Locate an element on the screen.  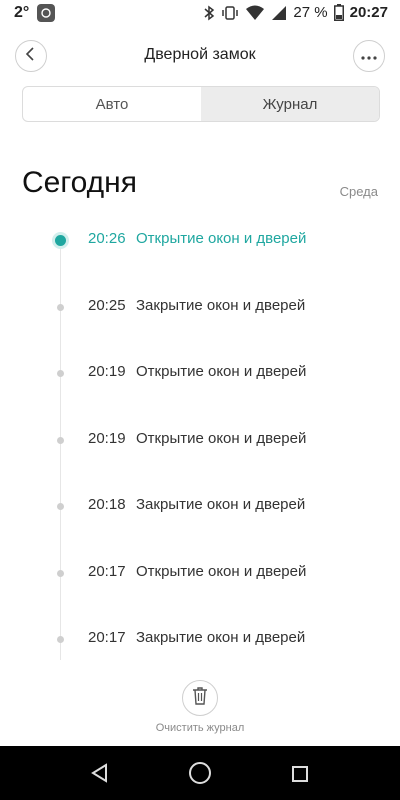
app-icon is located at coordinates (46, 13).